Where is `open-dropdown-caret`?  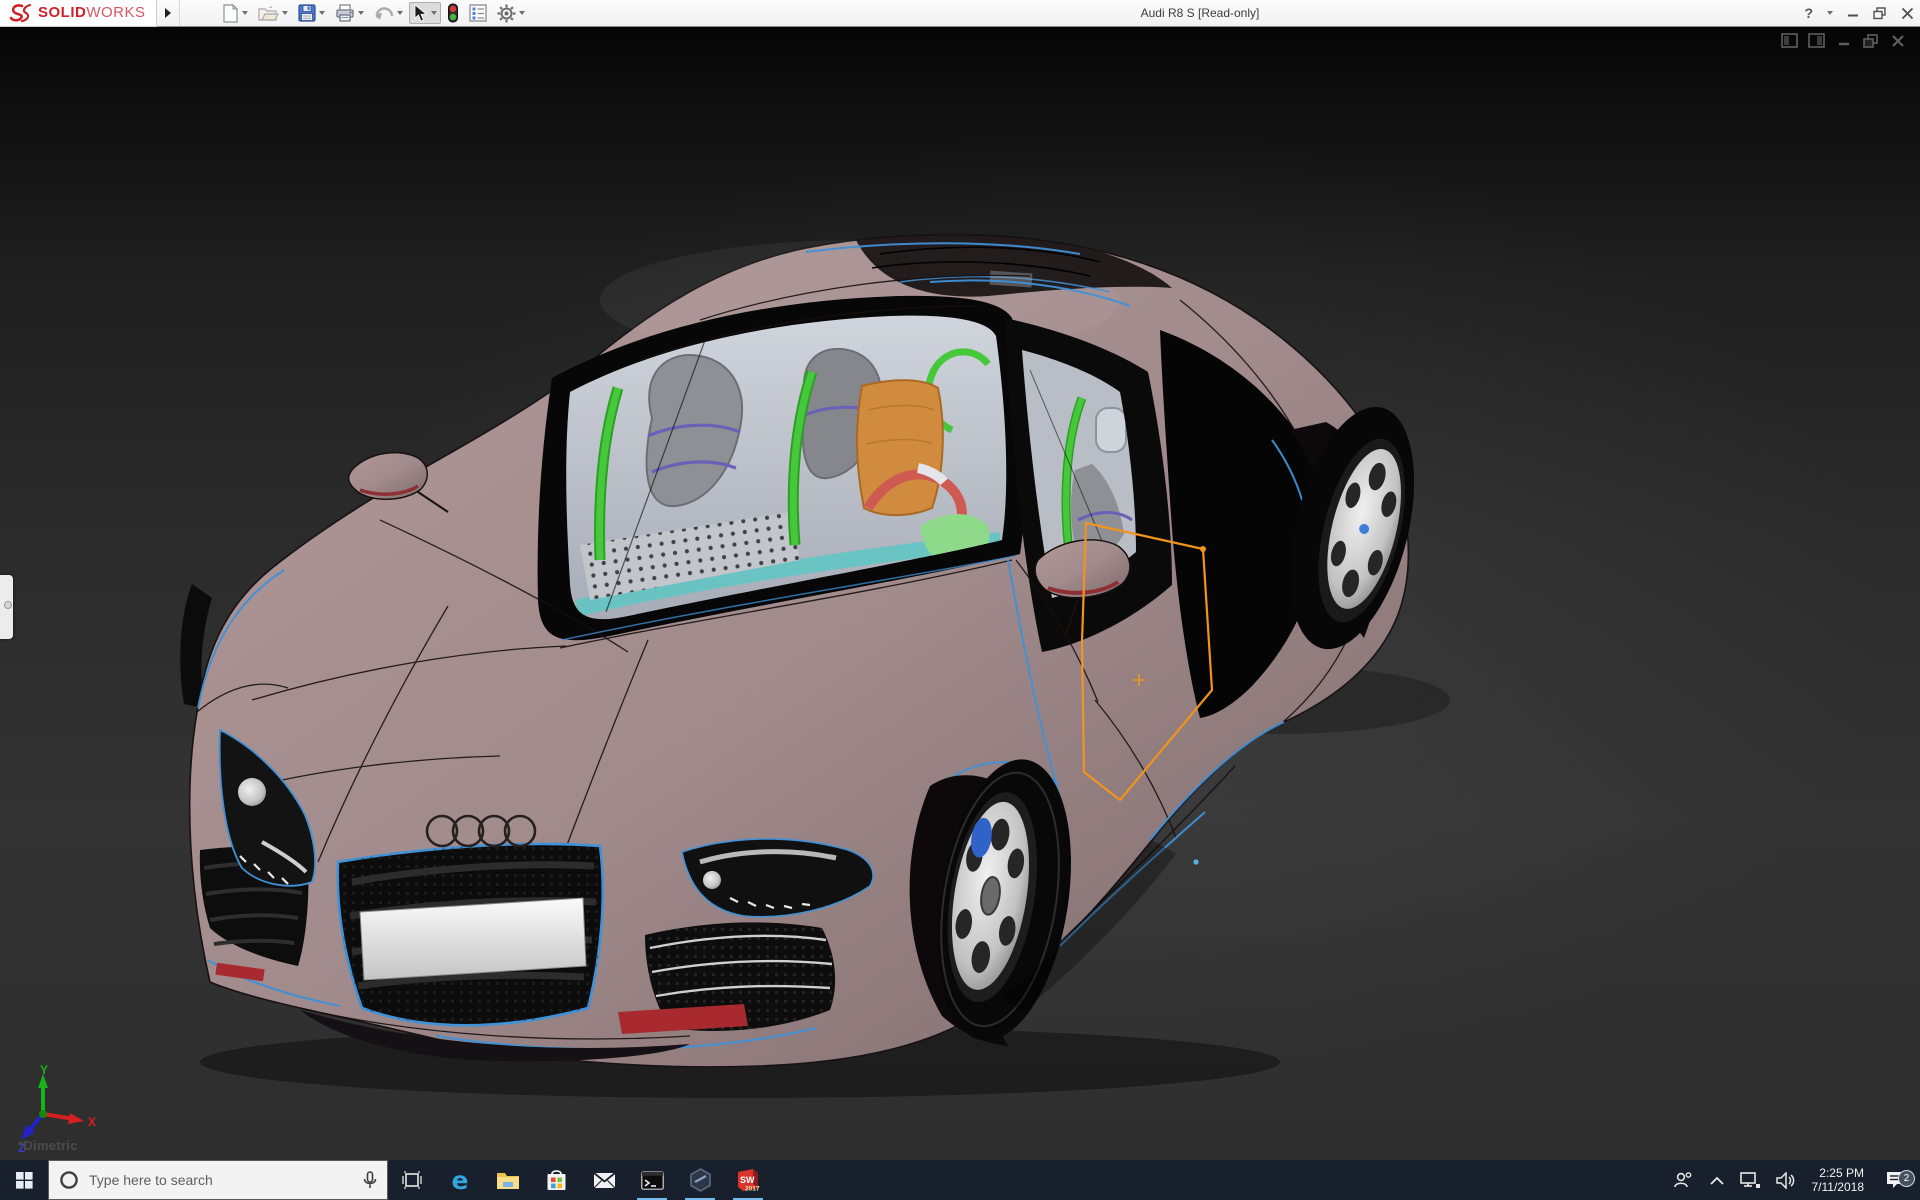
open-dropdown-caret is located at coordinates (284, 13).